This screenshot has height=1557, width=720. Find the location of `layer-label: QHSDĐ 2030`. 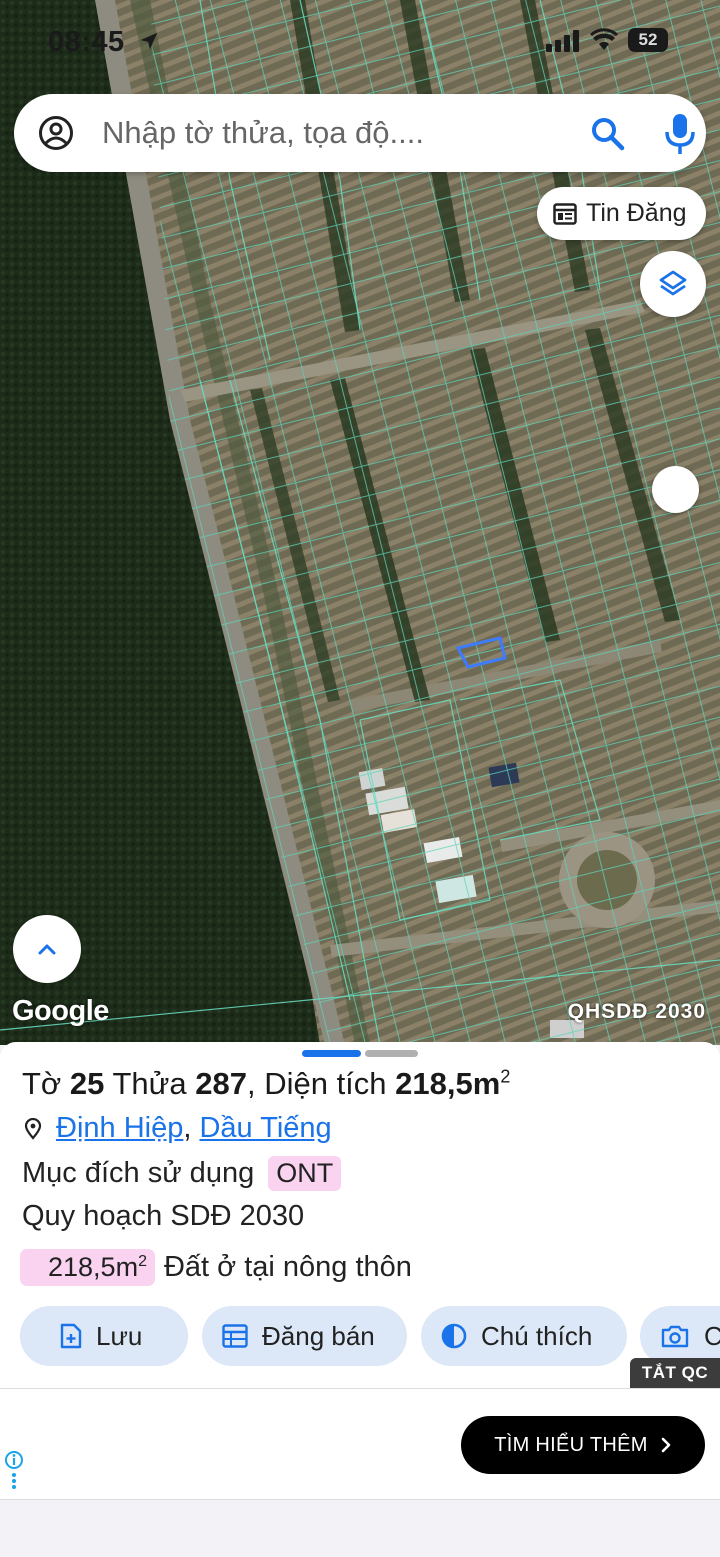

layer-label: QHSDĐ 2030 is located at coordinates (636, 1011).